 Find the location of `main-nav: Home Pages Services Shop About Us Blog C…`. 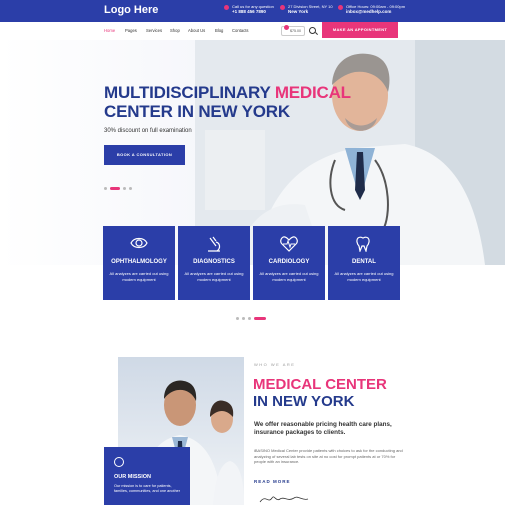

main-nav: Home Pages Services Shop About Us Blog C… is located at coordinates (252, 31).